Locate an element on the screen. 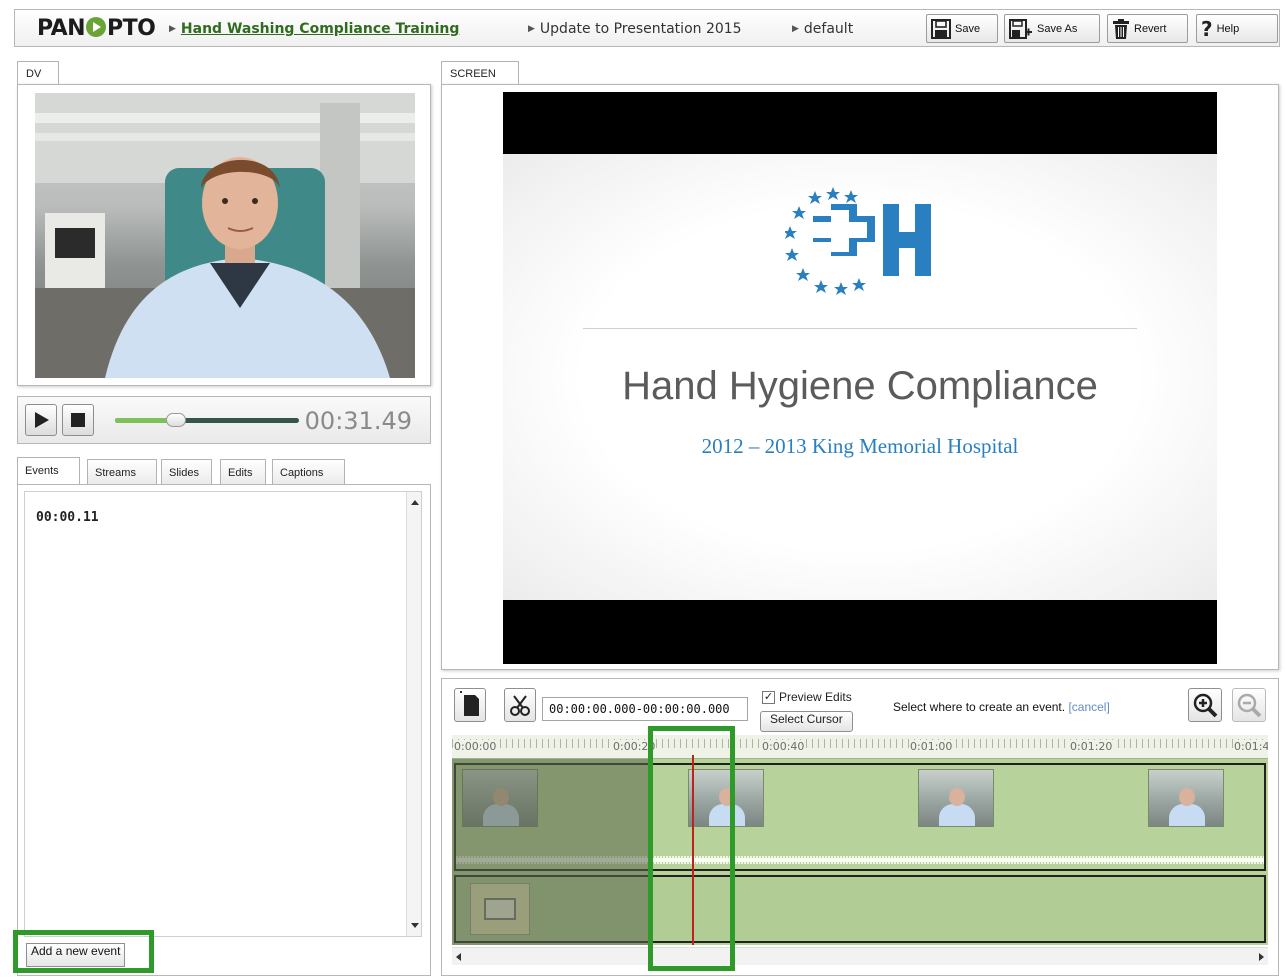 This screenshot has height=980, width=1285. add-event-tool-button is located at coordinates (470, 705).